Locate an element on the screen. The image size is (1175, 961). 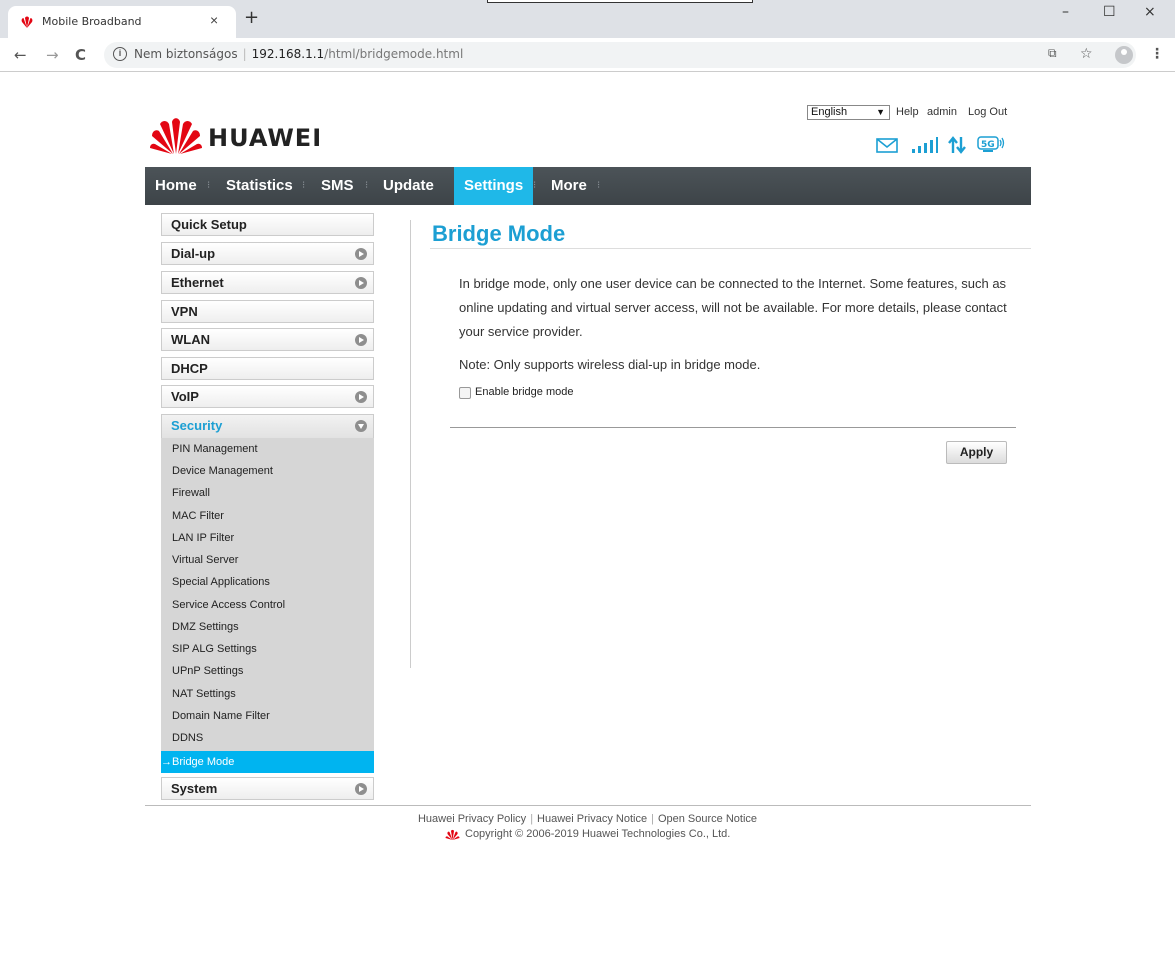
privacy-policy-link: Huawei Privacy Policy is located at coordinates (472, 819).